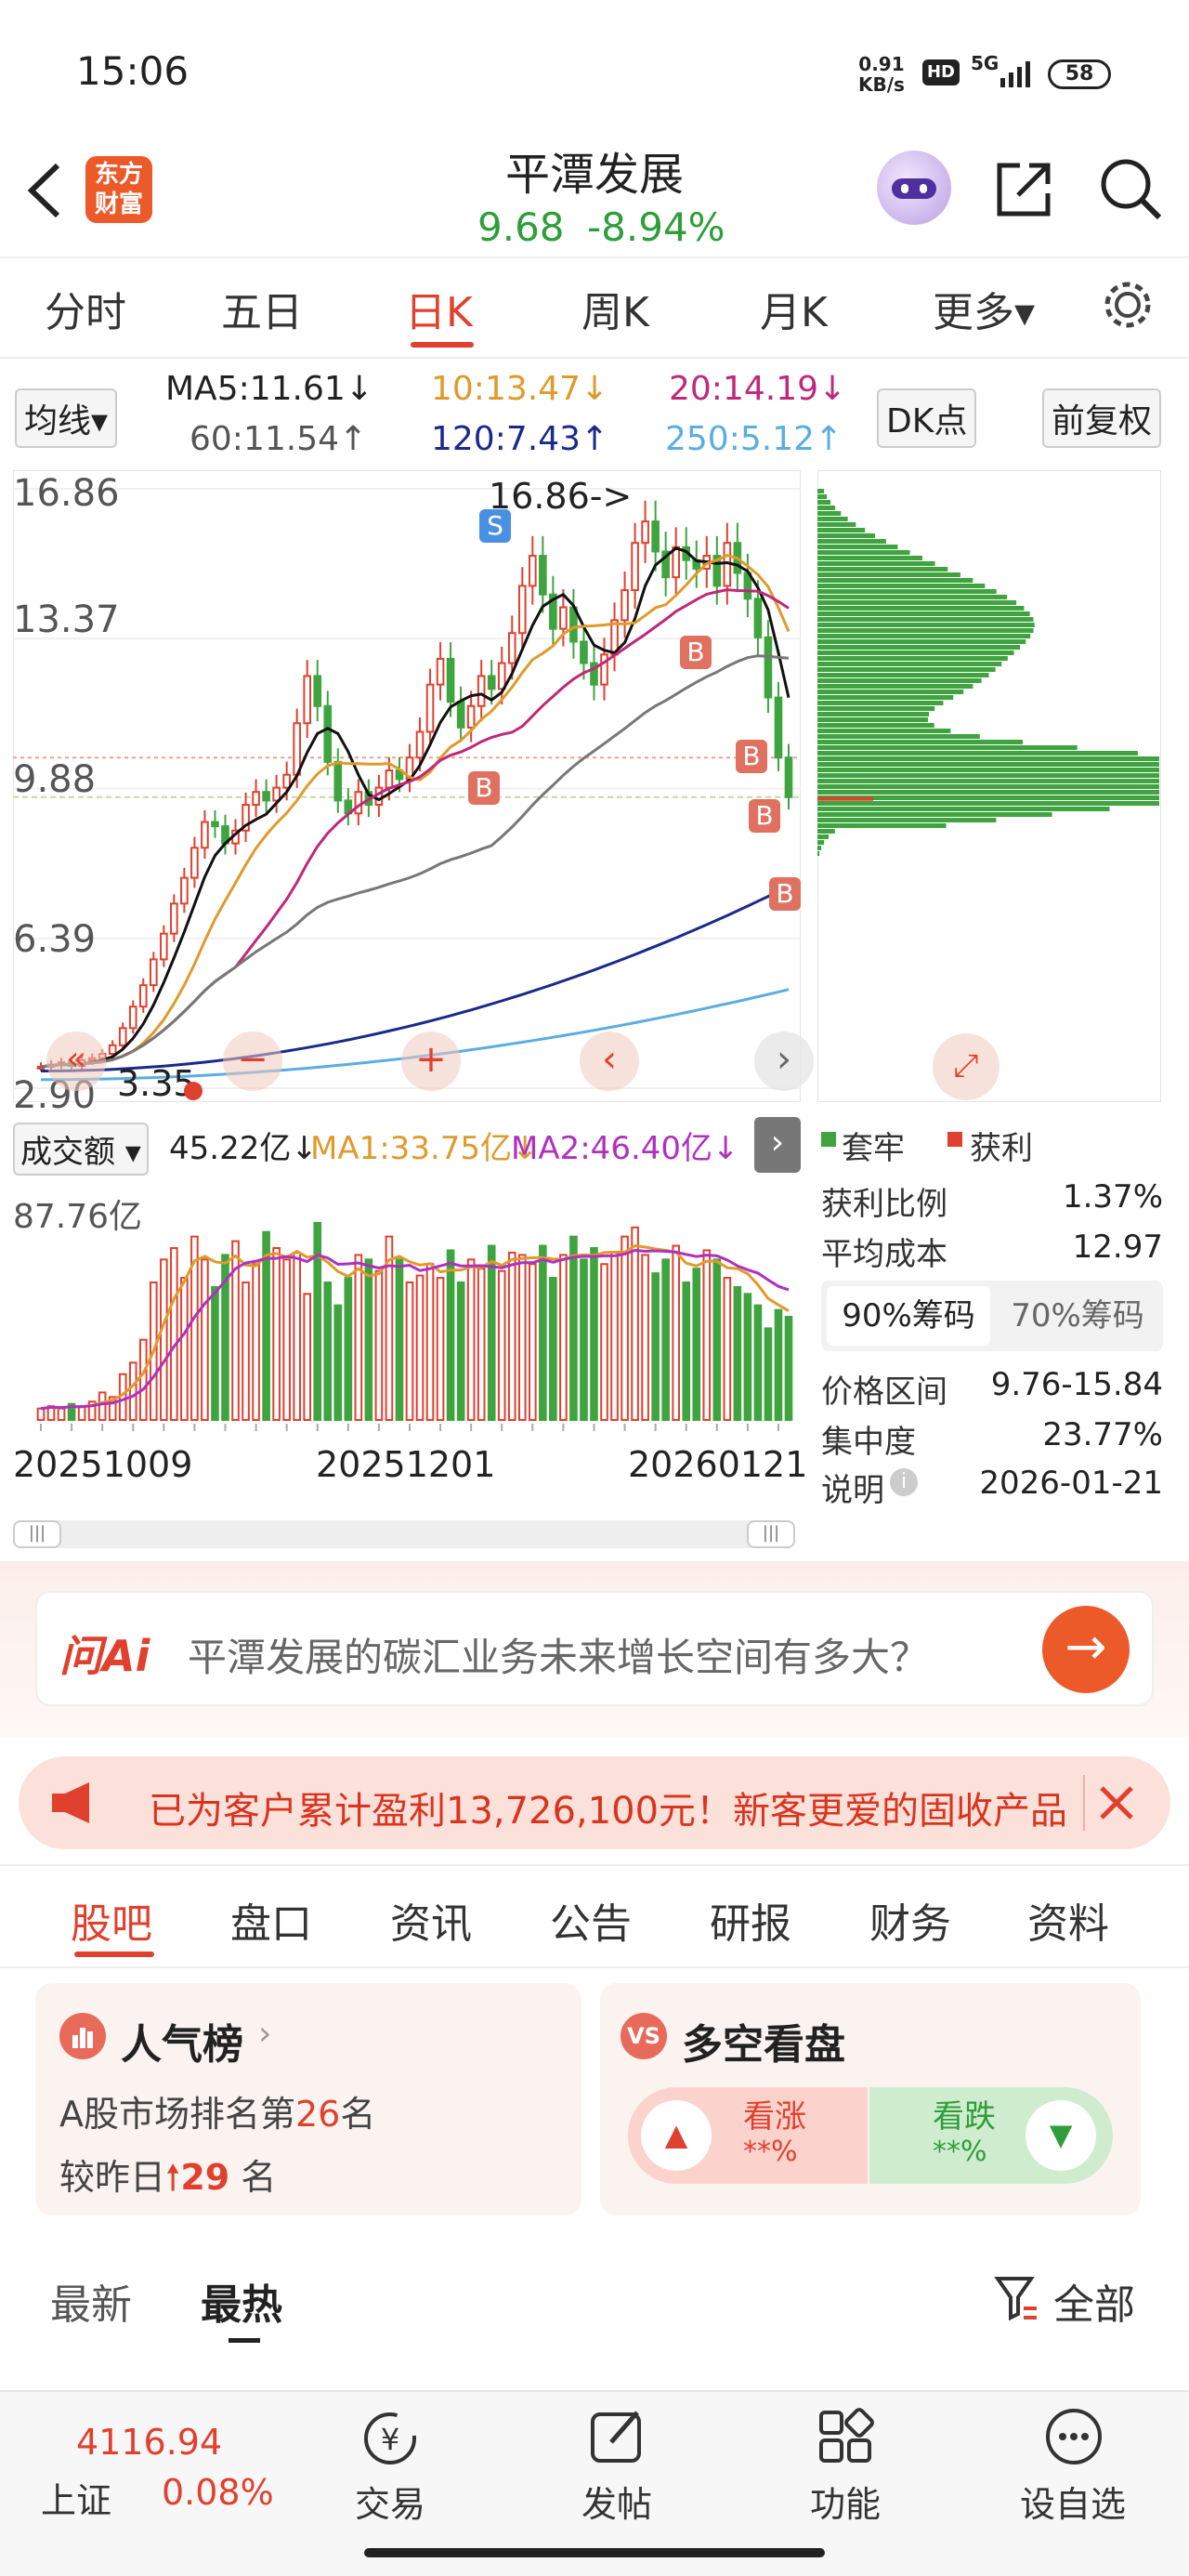 The image size is (1189, 2576). I want to click on tab-order-book: 盘口, so click(271, 1920).